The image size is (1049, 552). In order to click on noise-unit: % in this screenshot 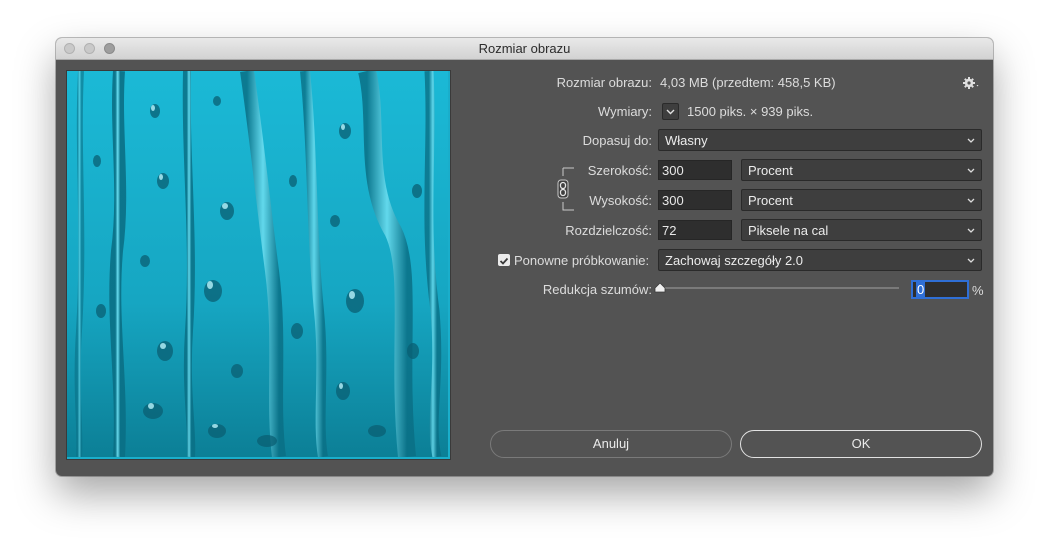, I will do `click(978, 290)`.